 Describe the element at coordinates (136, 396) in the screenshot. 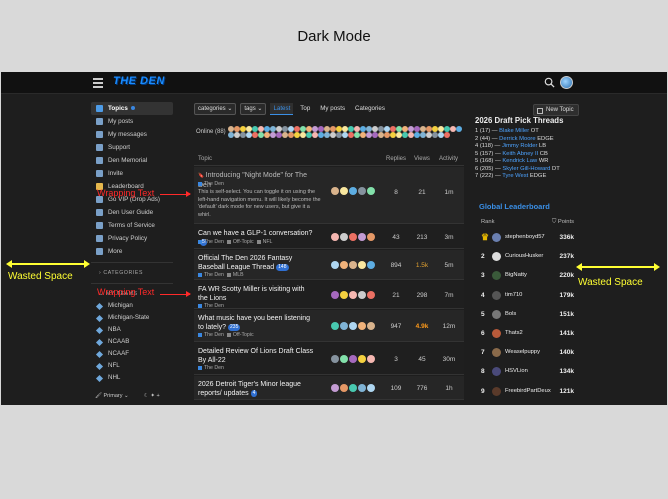

I see `sidebar-footer: 🖌 Primary ⌄ ☾ ✦ +` at that location.